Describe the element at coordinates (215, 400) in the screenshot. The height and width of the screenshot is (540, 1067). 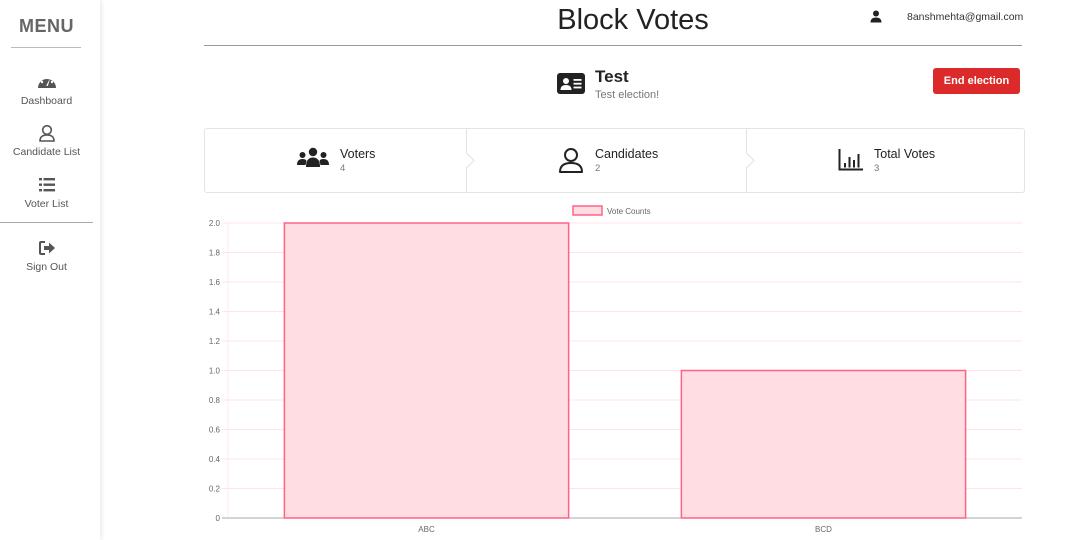
I see `y-tick-label: 0.8` at that location.